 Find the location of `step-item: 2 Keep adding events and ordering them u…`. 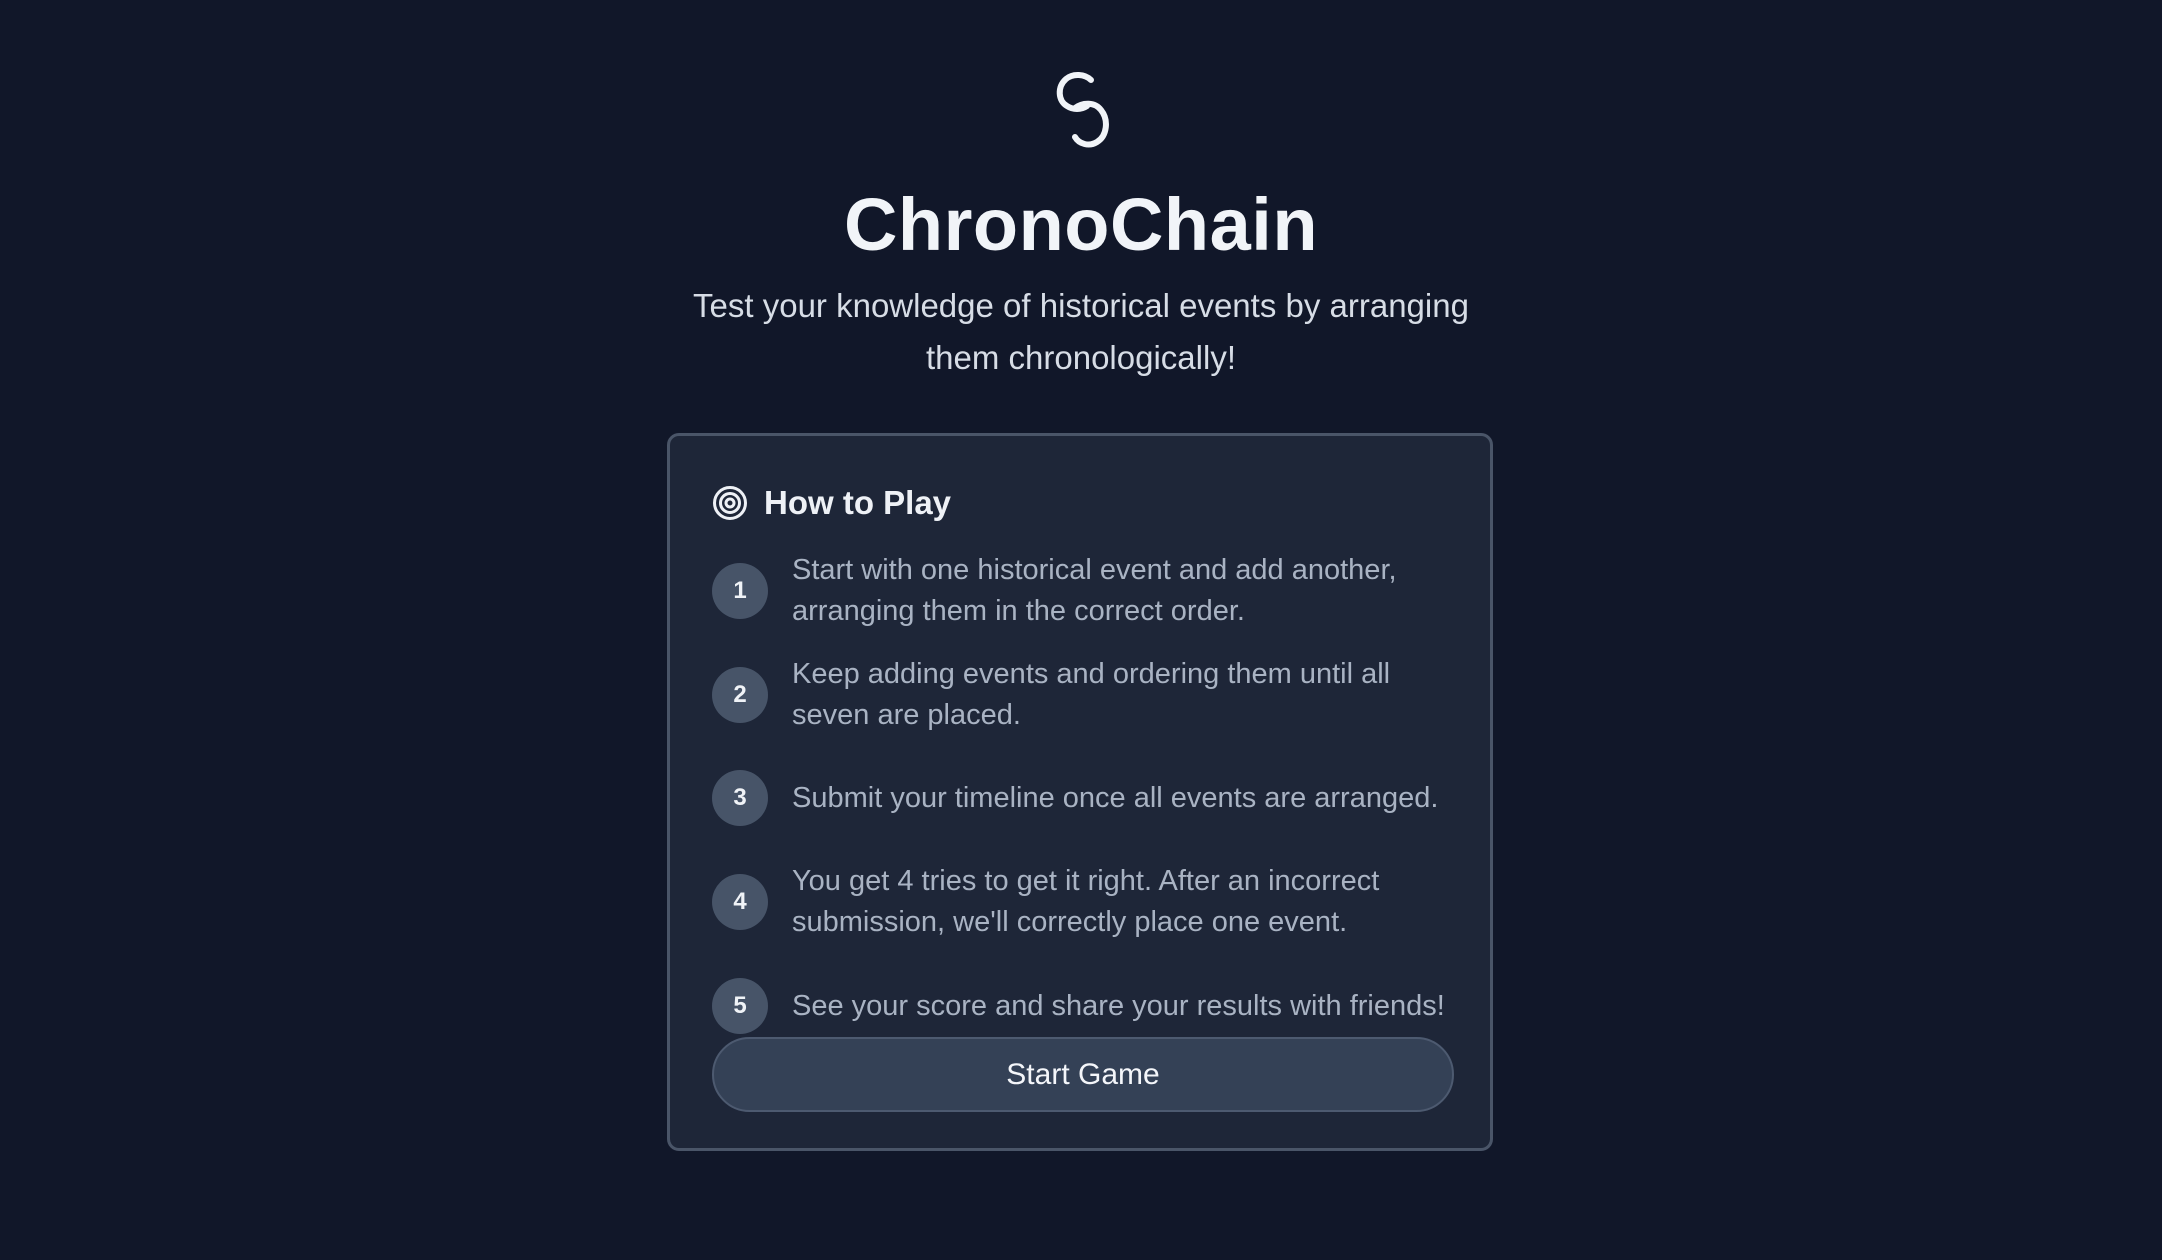

step-item: 2 Keep adding events and ordering them u… is located at coordinates (1082, 695).